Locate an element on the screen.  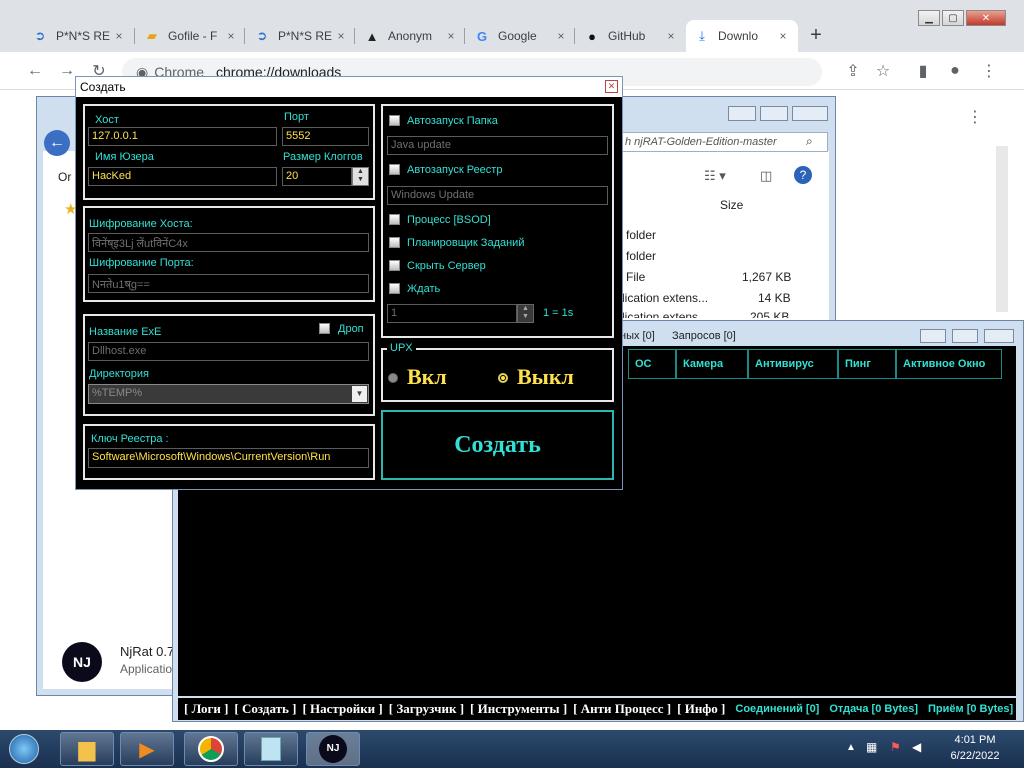
clock: 4:01 PM 6/22/2022 is located at coordinates (975, 749).